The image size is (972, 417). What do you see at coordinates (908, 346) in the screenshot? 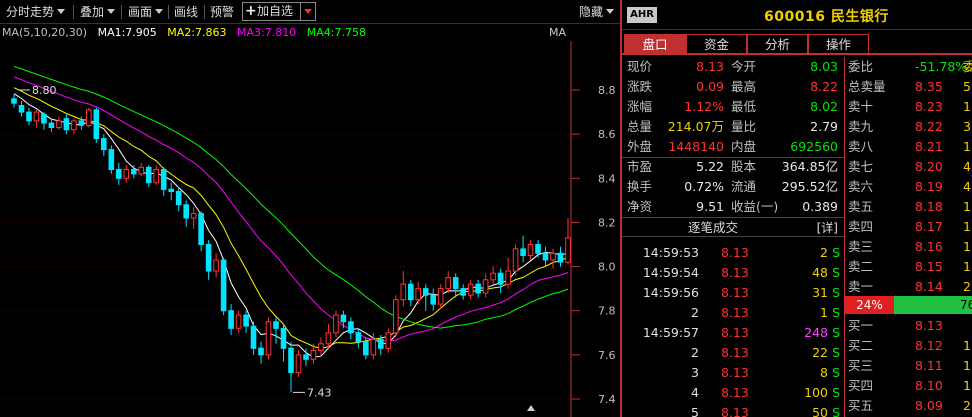
I see `order-book-row: 买二 8.12 1` at bounding box center [908, 346].